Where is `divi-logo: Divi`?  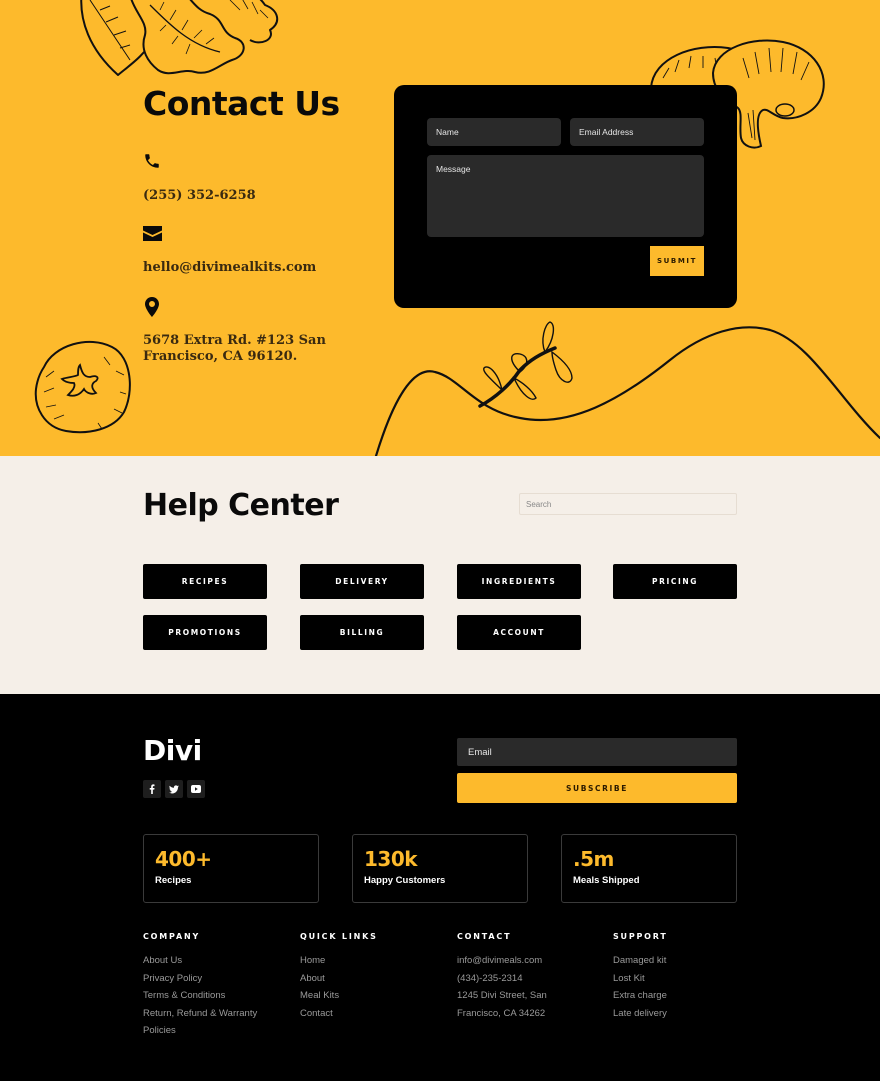 divi-logo: Divi is located at coordinates (172, 750).